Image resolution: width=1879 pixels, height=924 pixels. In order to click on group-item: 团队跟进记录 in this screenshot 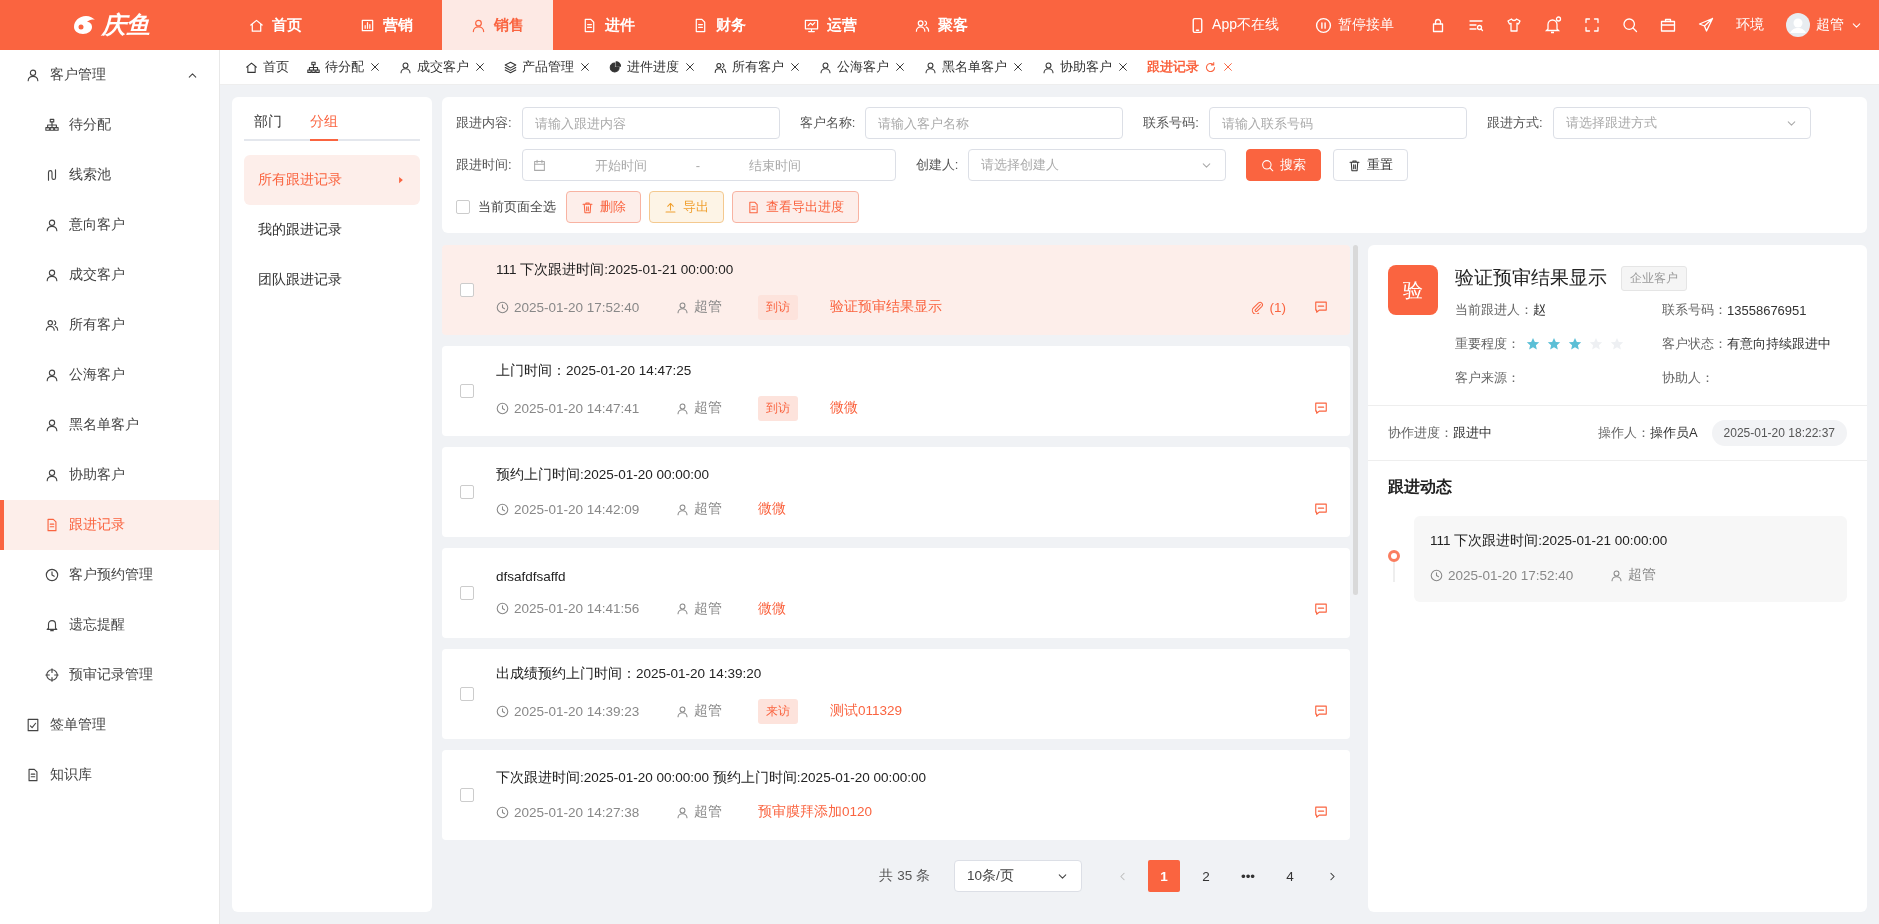, I will do `click(332, 280)`.